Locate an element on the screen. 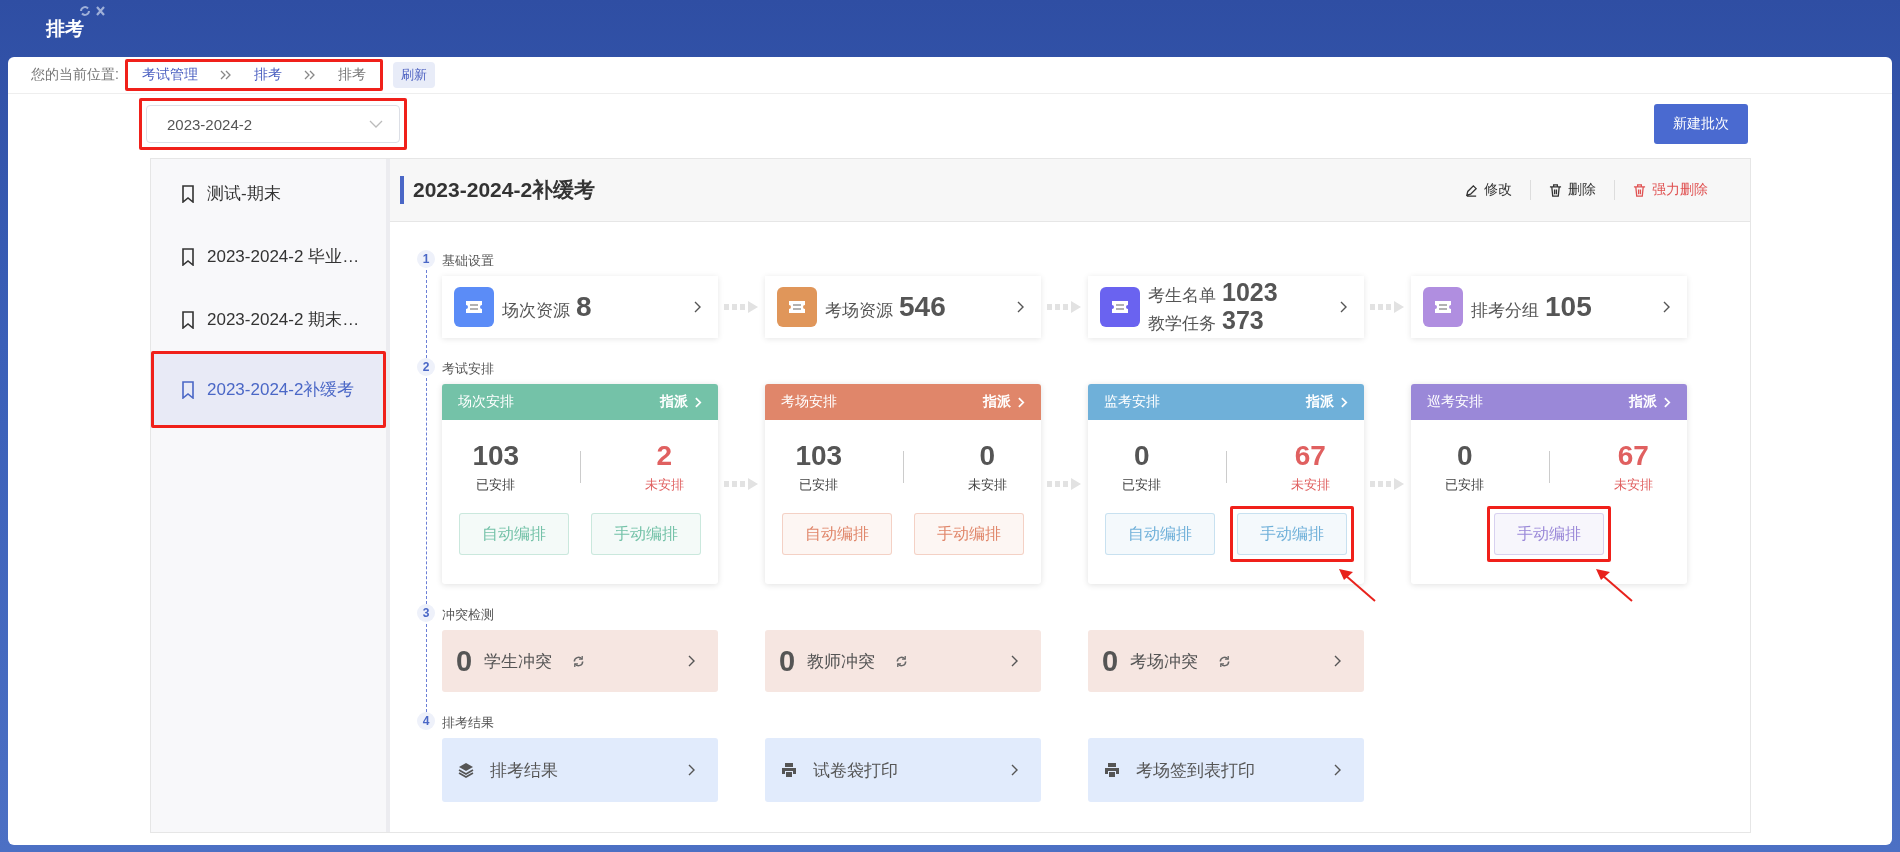 The height and width of the screenshot is (852, 1900). resource-label: 考场资源 is located at coordinates (859, 311).